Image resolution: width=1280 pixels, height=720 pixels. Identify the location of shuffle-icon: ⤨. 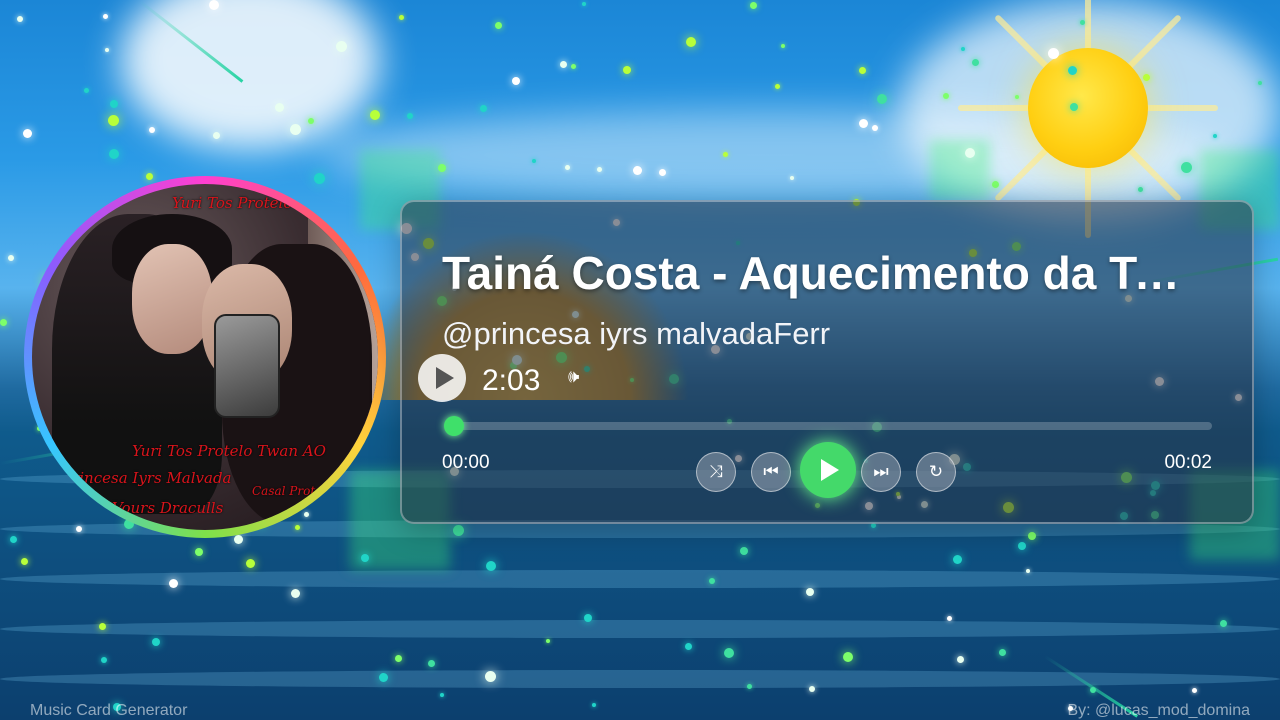
(716, 472).